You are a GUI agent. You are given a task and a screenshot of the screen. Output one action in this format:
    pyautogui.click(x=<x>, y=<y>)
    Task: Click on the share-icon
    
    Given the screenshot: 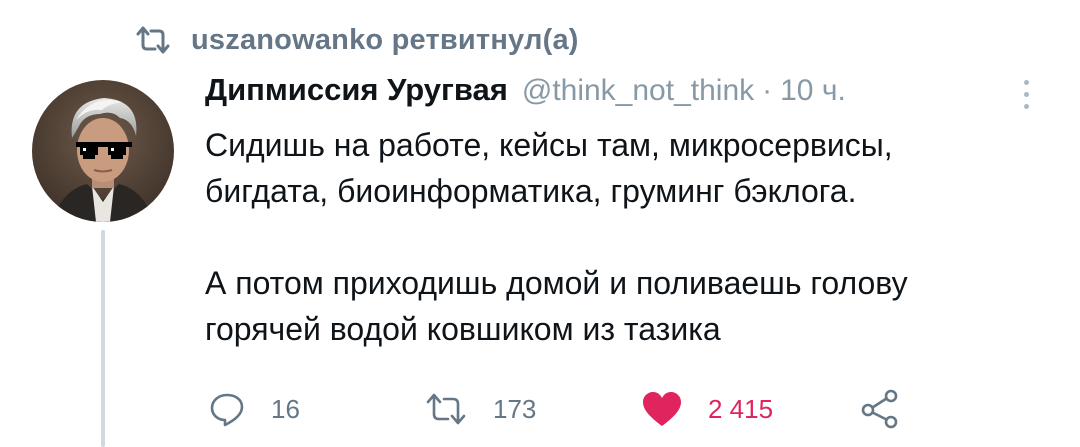 What is the action you would take?
    pyautogui.click(x=879, y=409)
    